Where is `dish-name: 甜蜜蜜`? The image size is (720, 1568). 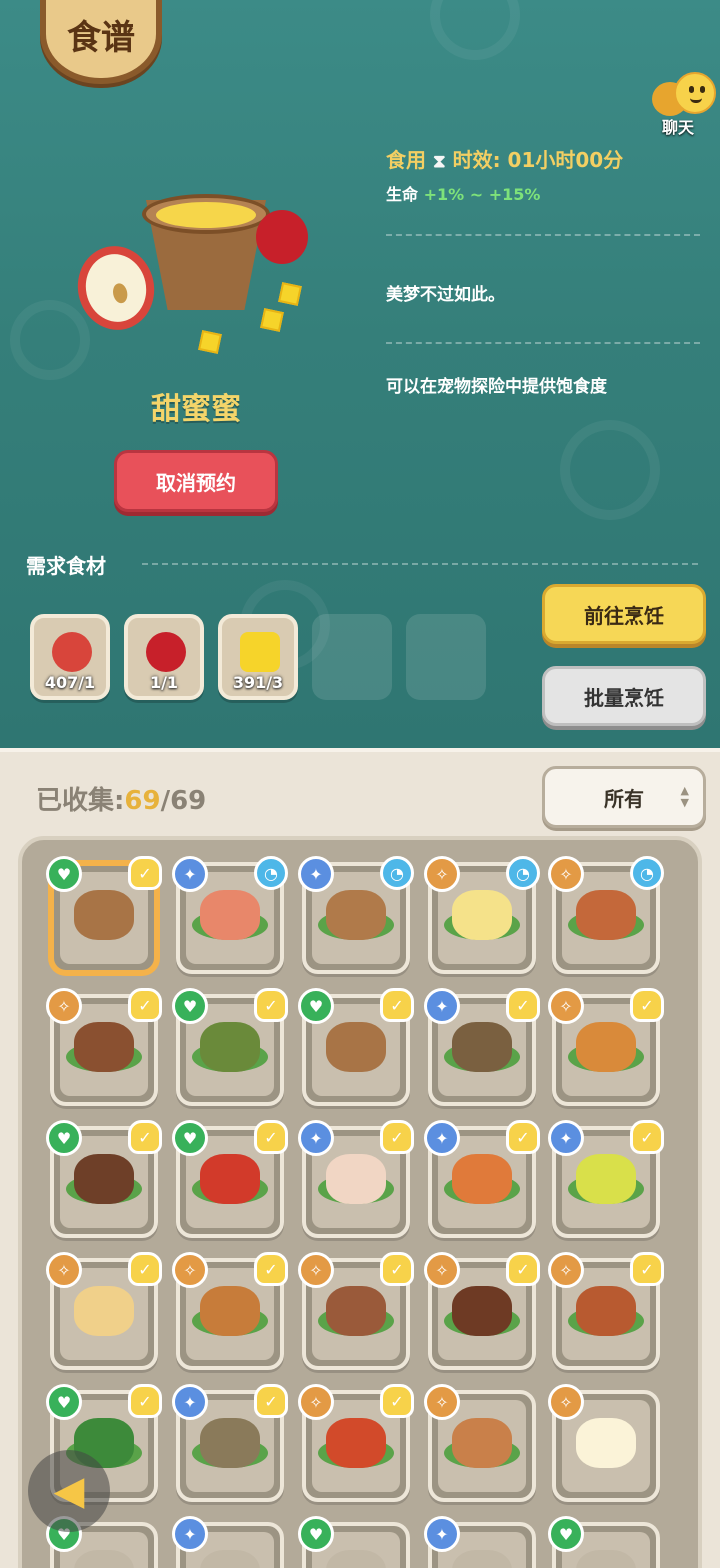
dish-name: 甜蜜蜜 is located at coordinates (196, 409).